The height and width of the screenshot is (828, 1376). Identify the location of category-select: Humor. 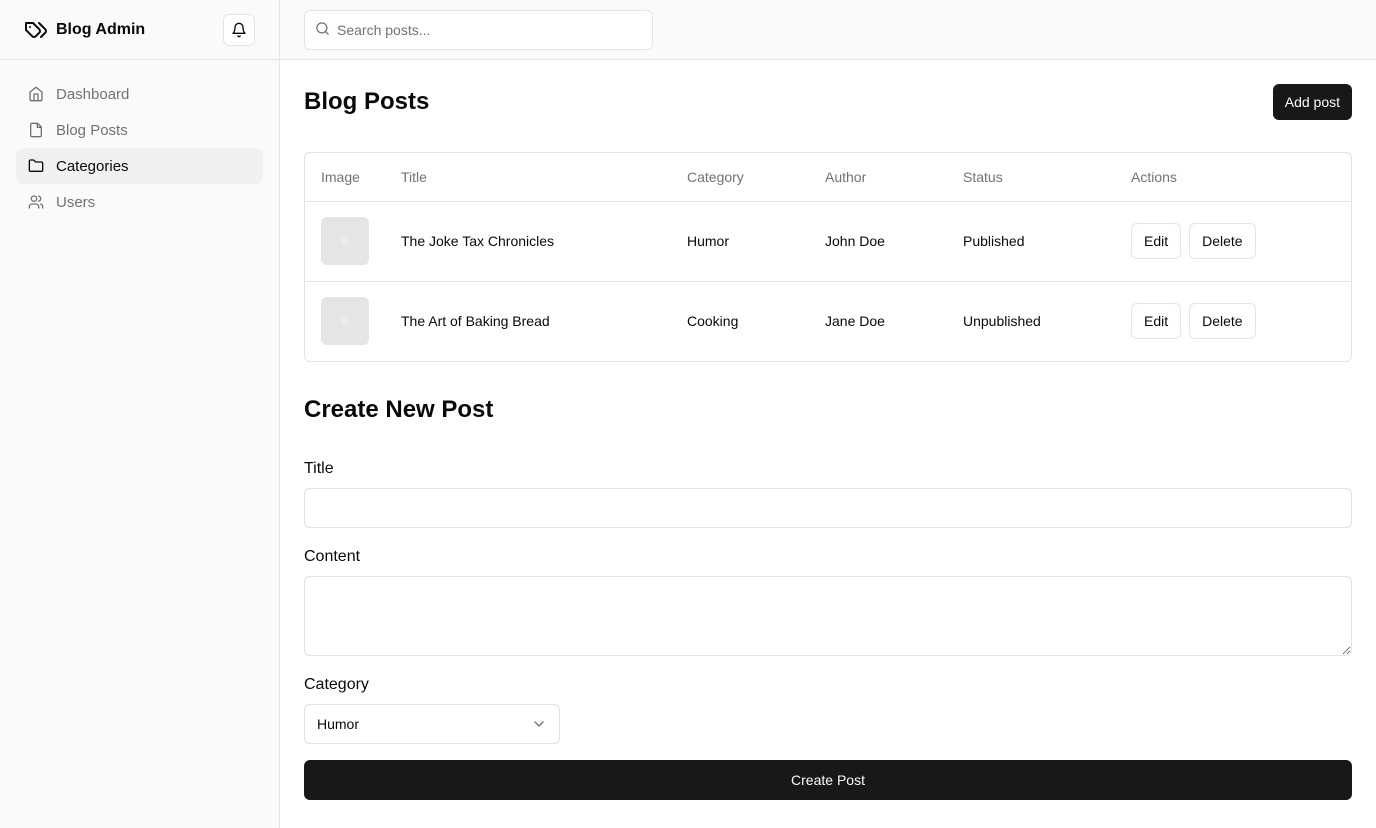
(432, 724).